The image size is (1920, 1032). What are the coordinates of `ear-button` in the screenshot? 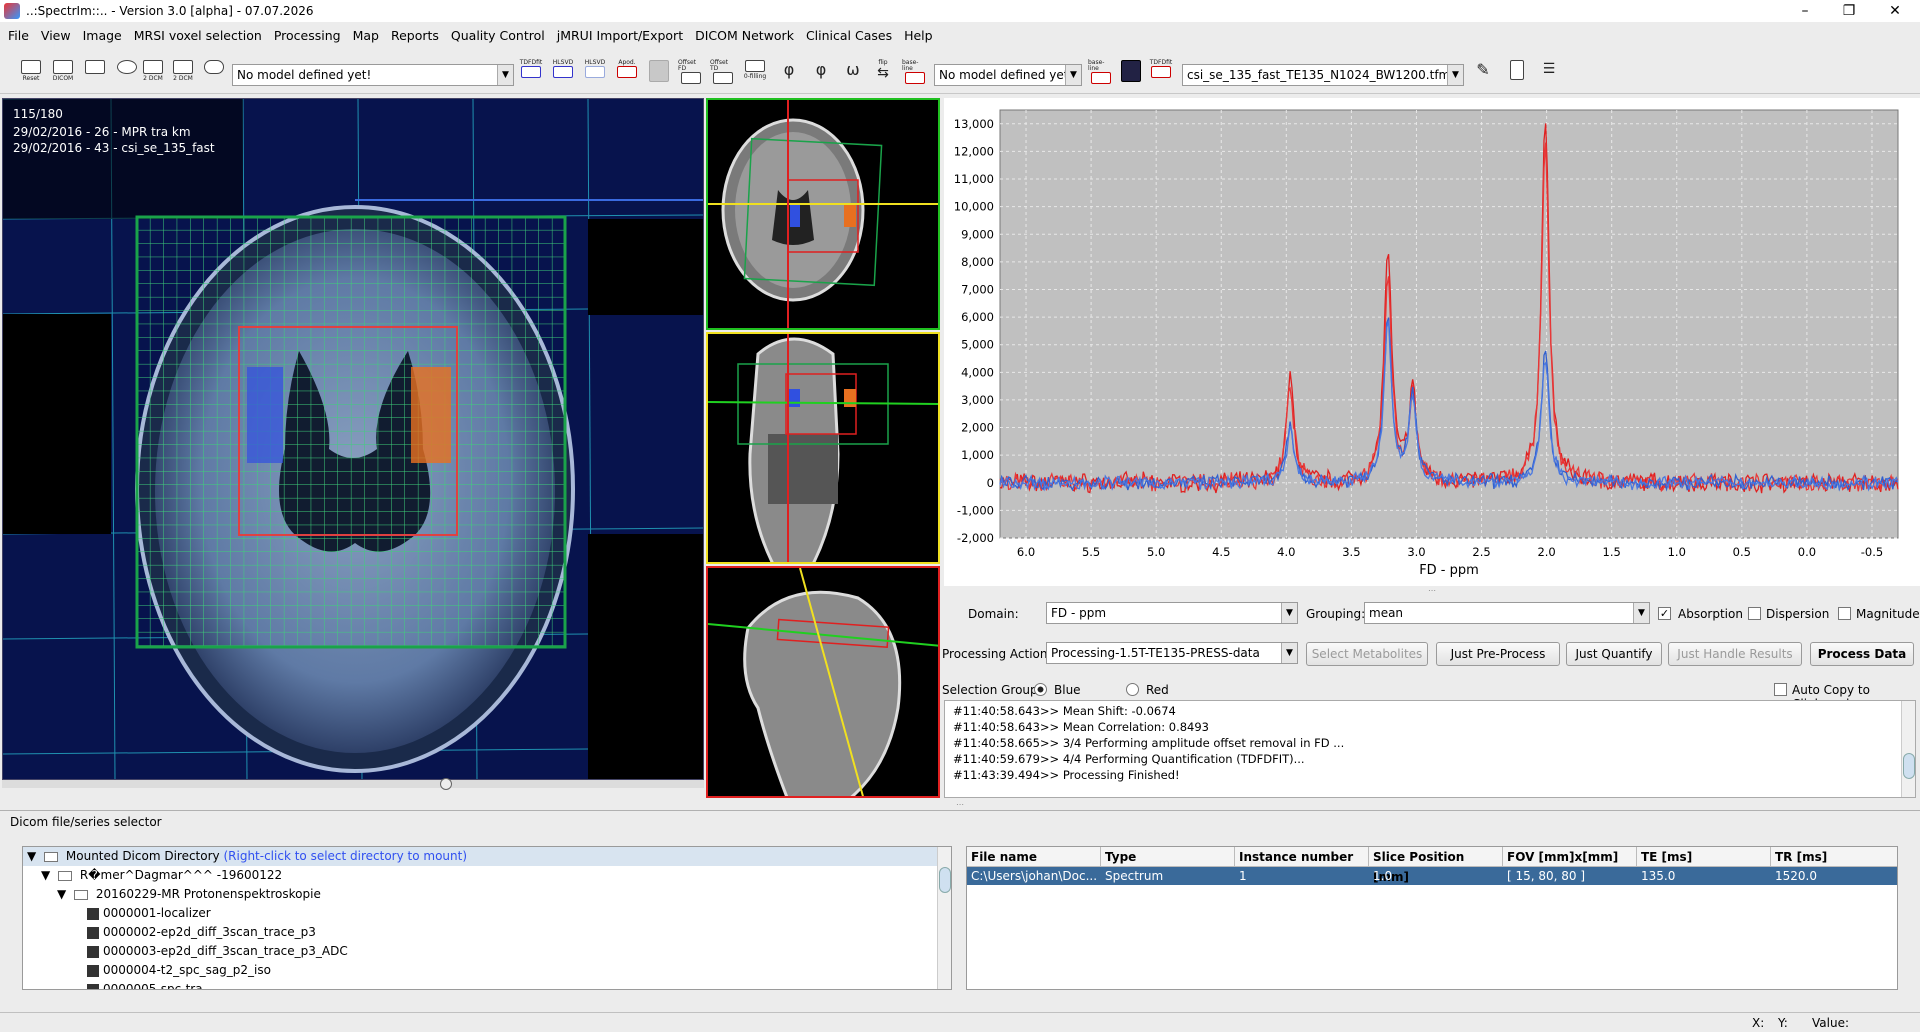 It's located at (127, 73).